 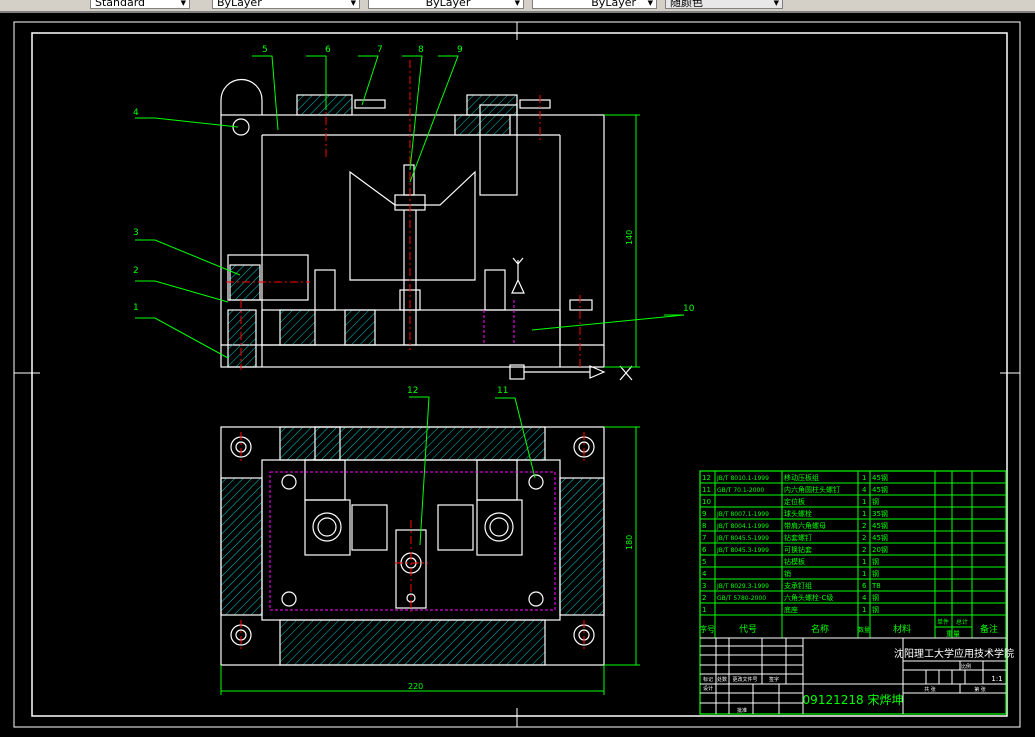 What do you see at coordinates (798, 585) in the screenshot?
I see `part-name: 支承钉组` at bounding box center [798, 585].